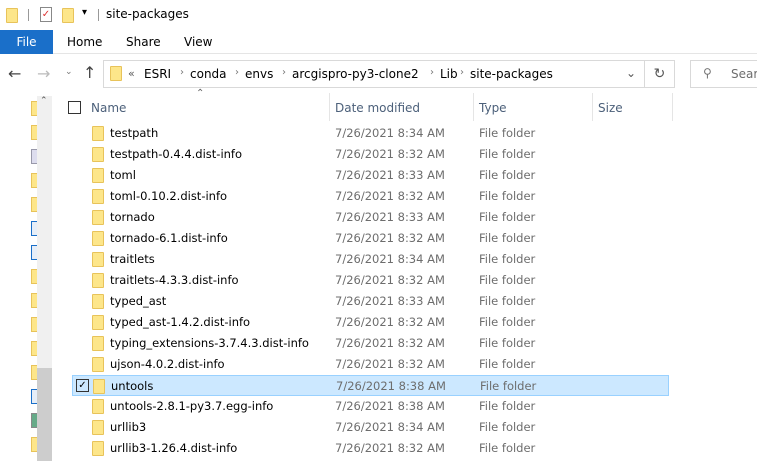 The image size is (757, 461). What do you see at coordinates (138, 301) in the screenshot?
I see `file-name: typed_ast` at bounding box center [138, 301].